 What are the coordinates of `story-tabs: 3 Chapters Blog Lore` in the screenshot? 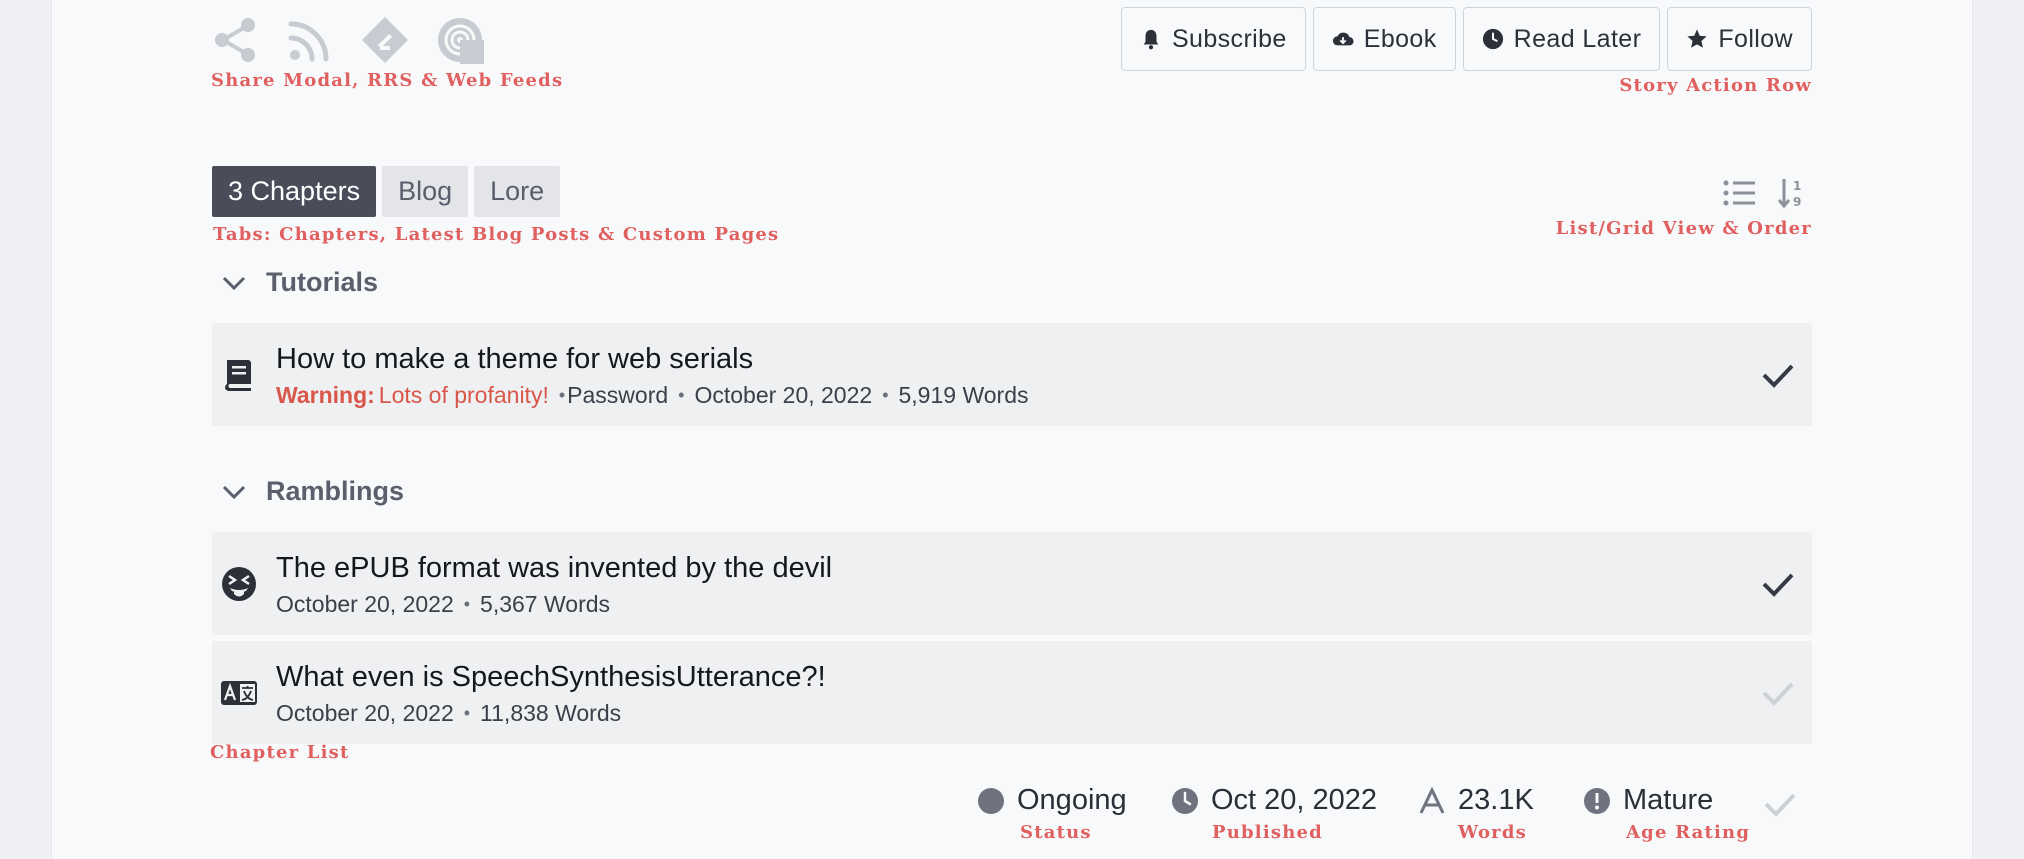 It's located at (386, 191).